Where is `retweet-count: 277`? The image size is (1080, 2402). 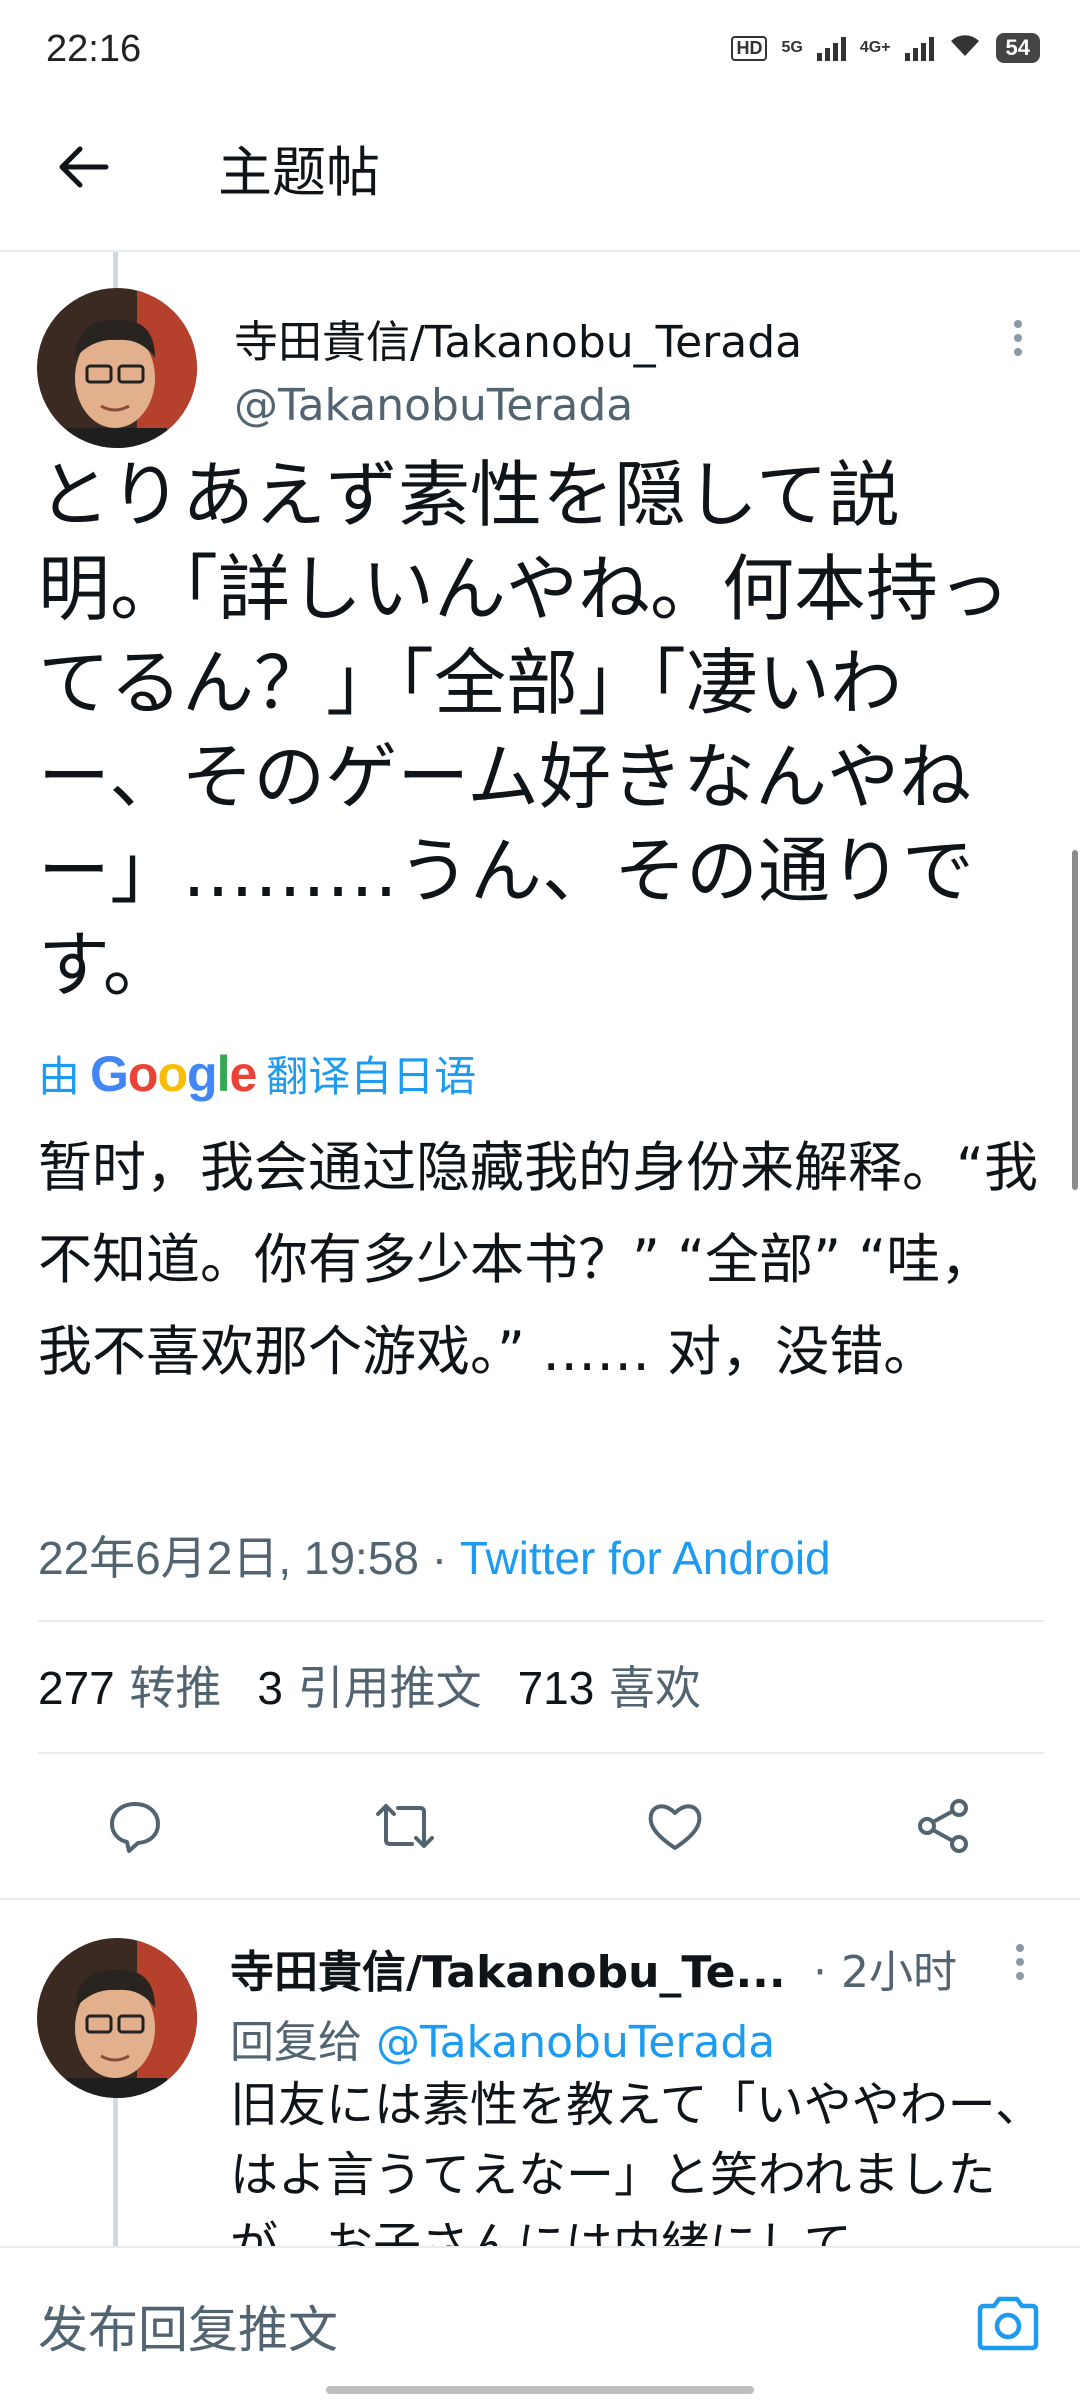
retweet-count: 277 is located at coordinates (76, 1688).